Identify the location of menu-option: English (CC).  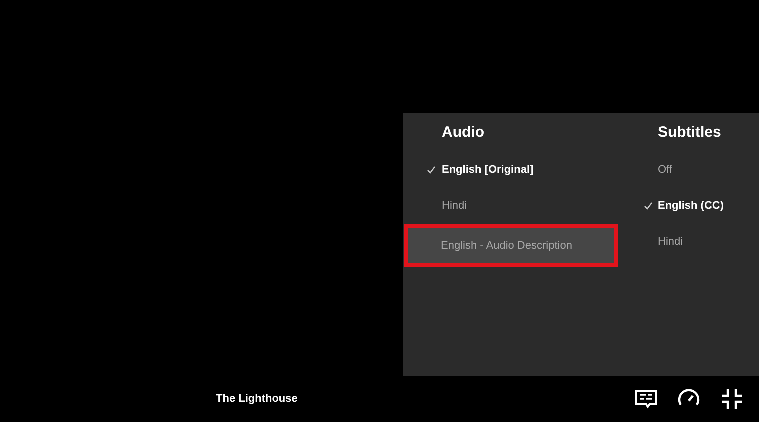
(689, 206).